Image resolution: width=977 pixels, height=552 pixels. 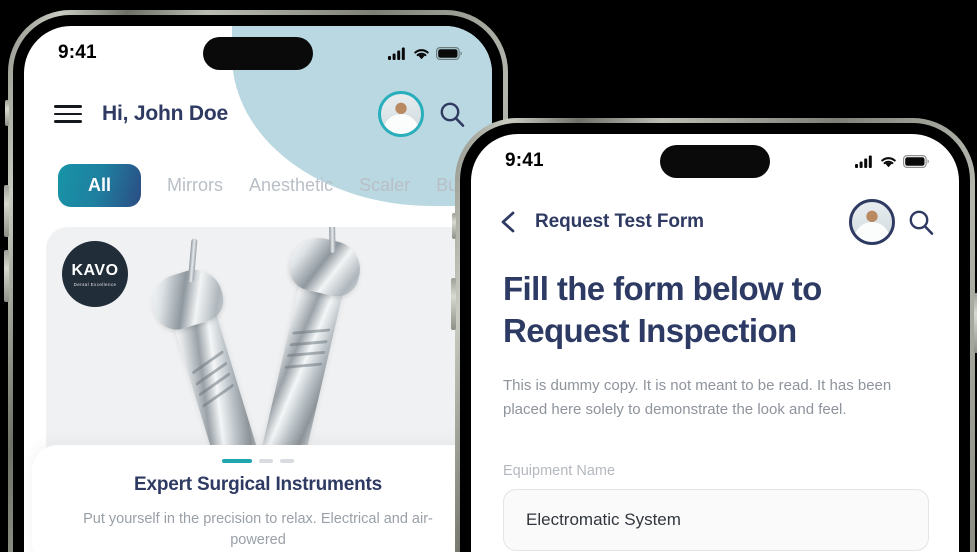 What do you see at coordinates (7, 113) in the screenshot?
I see `silent-switch` at bounding box center [7, 113].